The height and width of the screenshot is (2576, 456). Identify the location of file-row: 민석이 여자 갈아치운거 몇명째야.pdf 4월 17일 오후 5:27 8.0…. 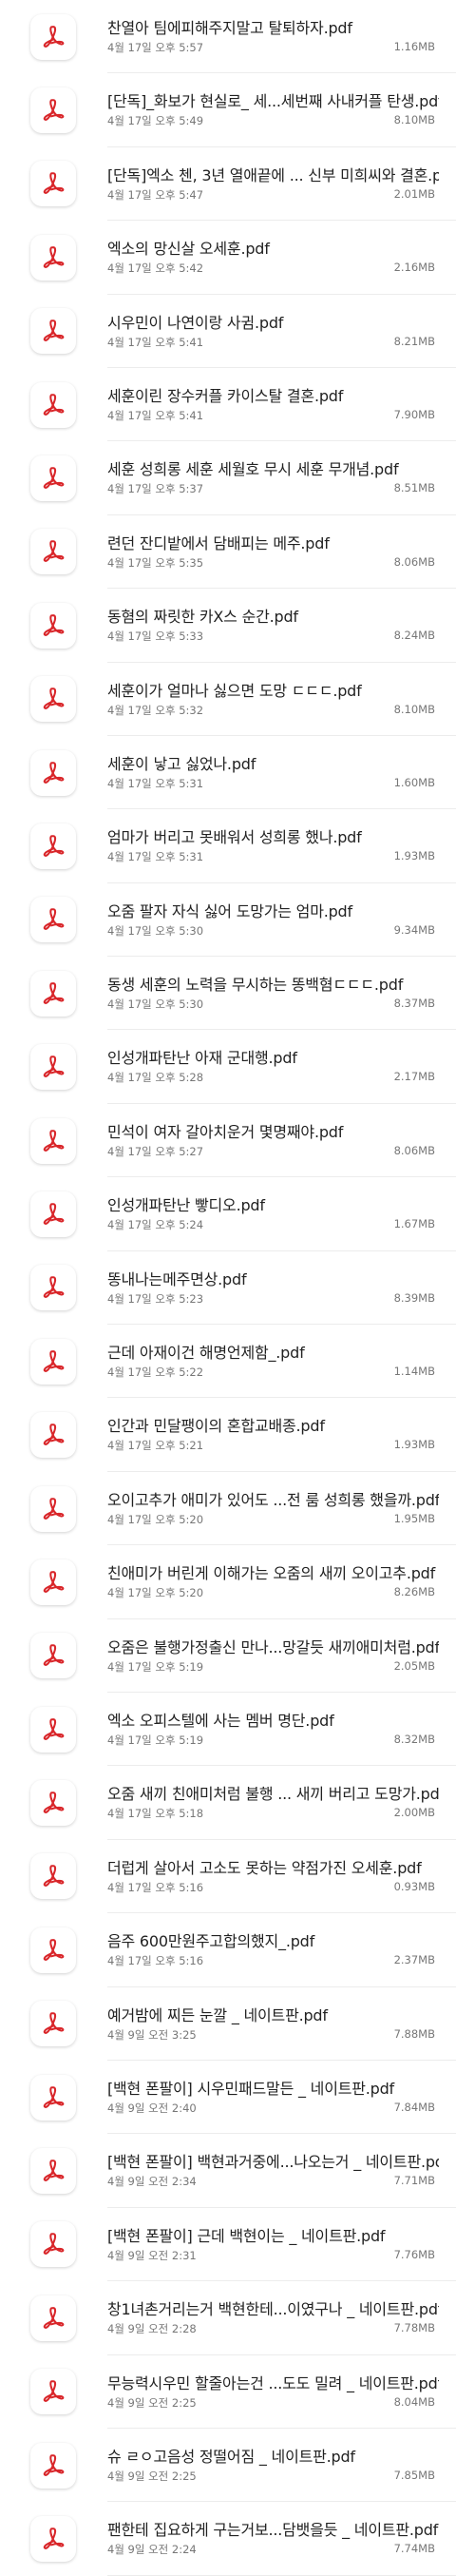
(228, 1141).